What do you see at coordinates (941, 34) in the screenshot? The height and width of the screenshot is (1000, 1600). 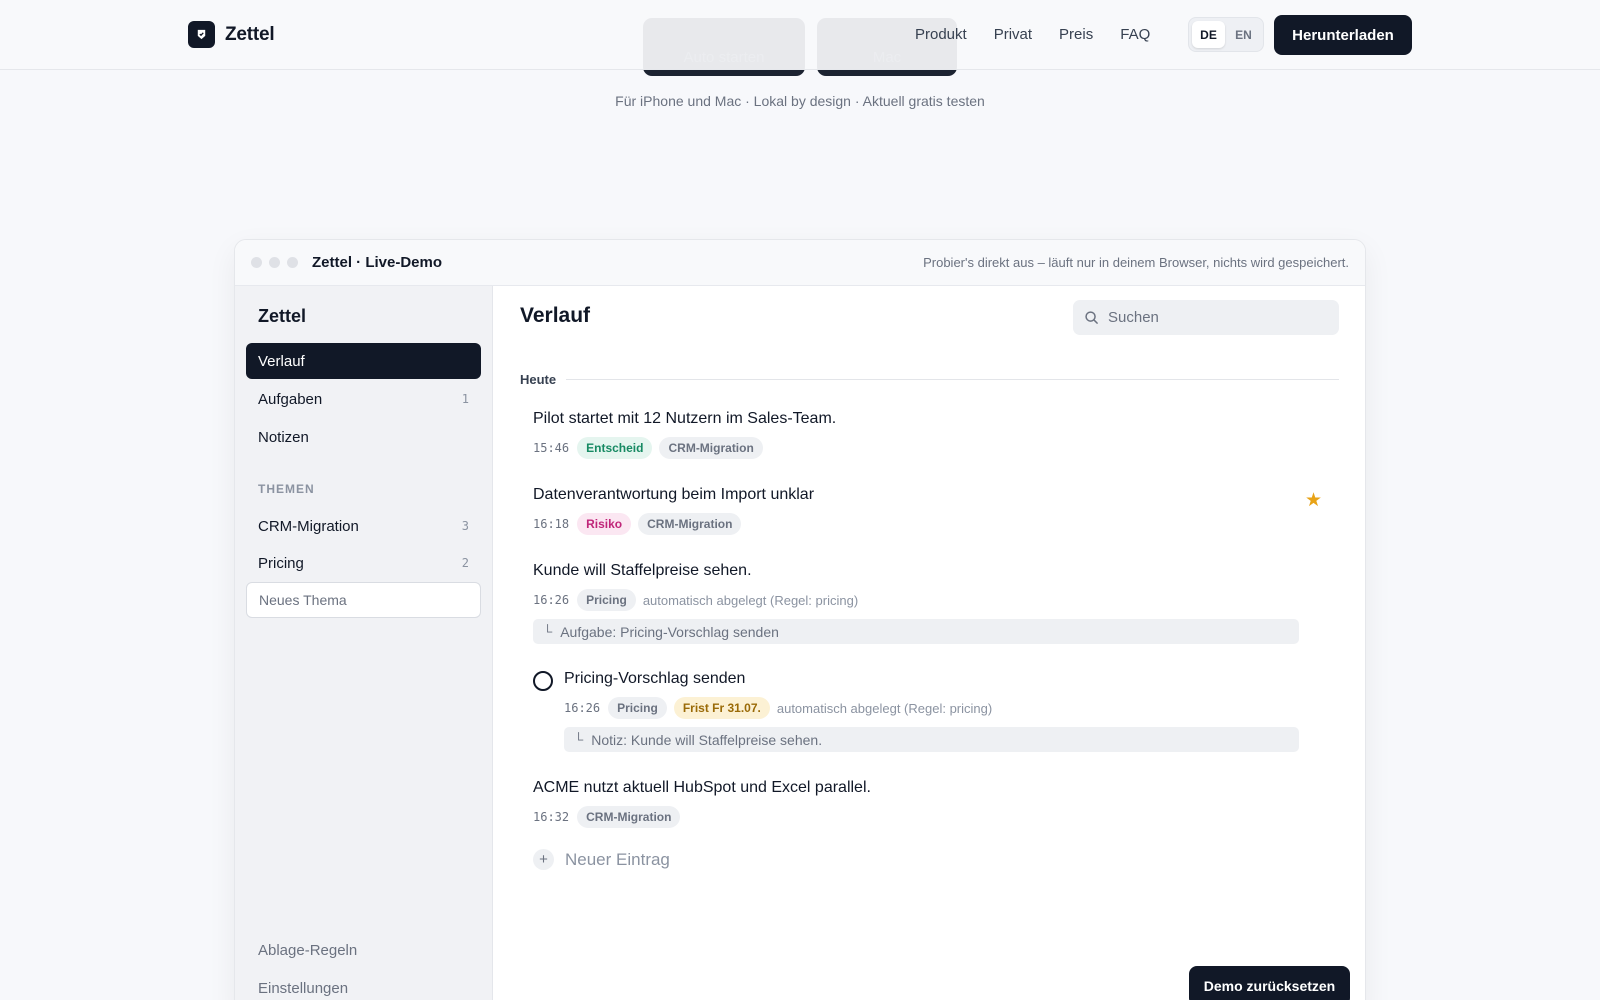 I see `nav-link-produkt: Produkt` at bounding box center [941, 34].